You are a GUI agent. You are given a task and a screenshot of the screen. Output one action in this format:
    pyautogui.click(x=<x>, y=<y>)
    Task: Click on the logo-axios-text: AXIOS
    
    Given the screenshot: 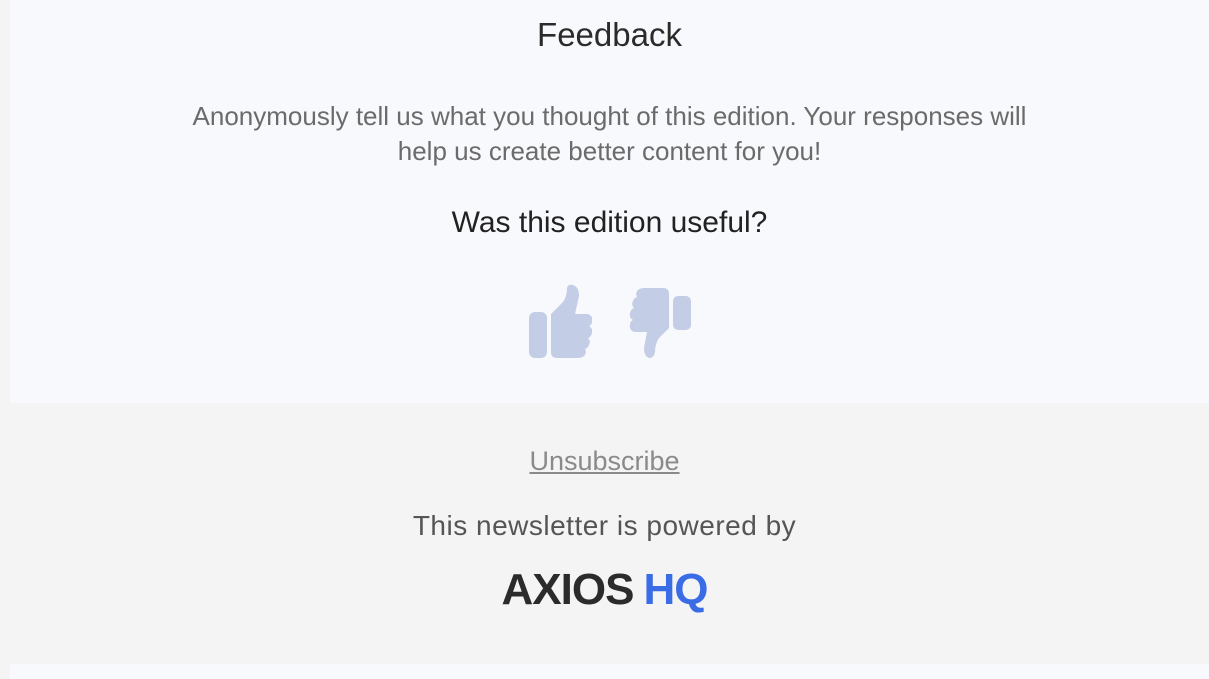 What is the action you would take?
    pyautogui.click(x=568, y=589)
    